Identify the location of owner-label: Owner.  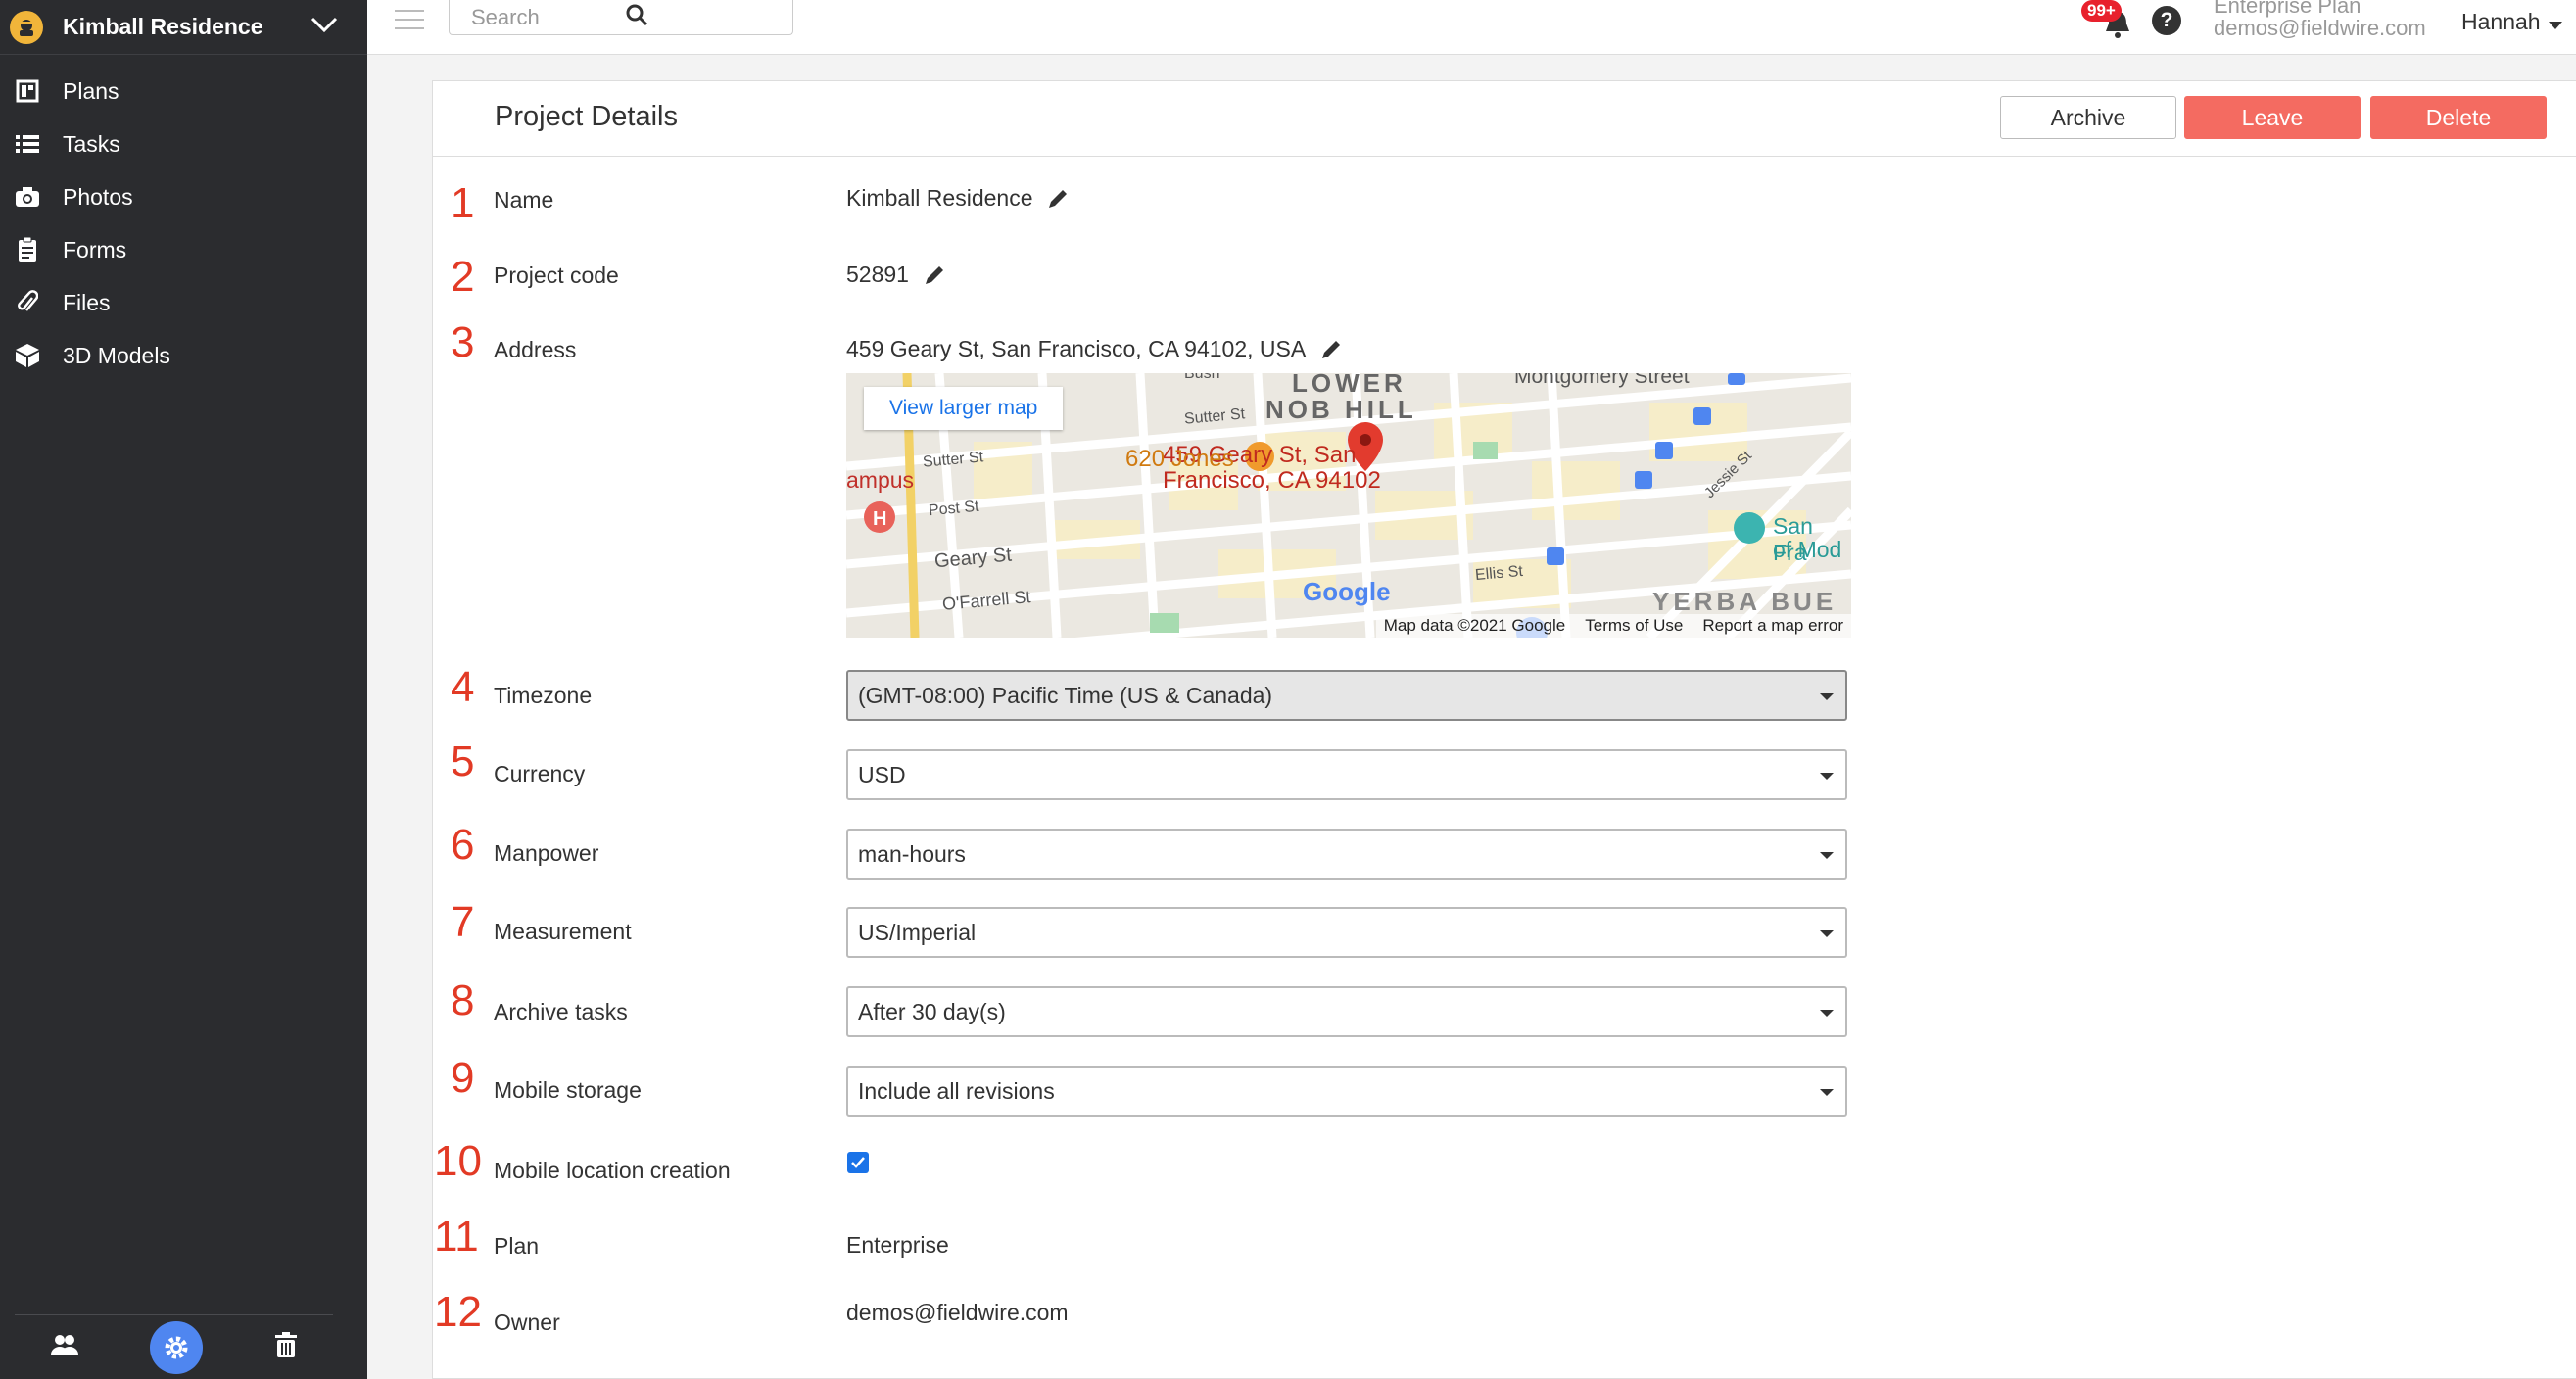
(527, 1322).